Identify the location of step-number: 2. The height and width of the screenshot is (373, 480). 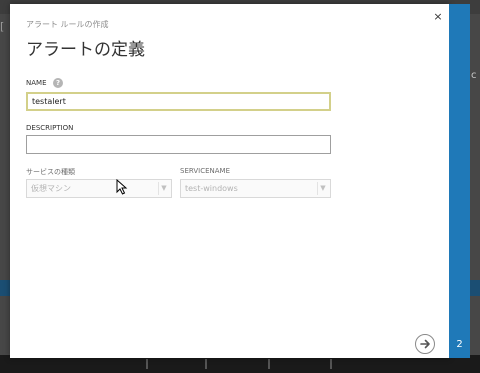
(459, 344).